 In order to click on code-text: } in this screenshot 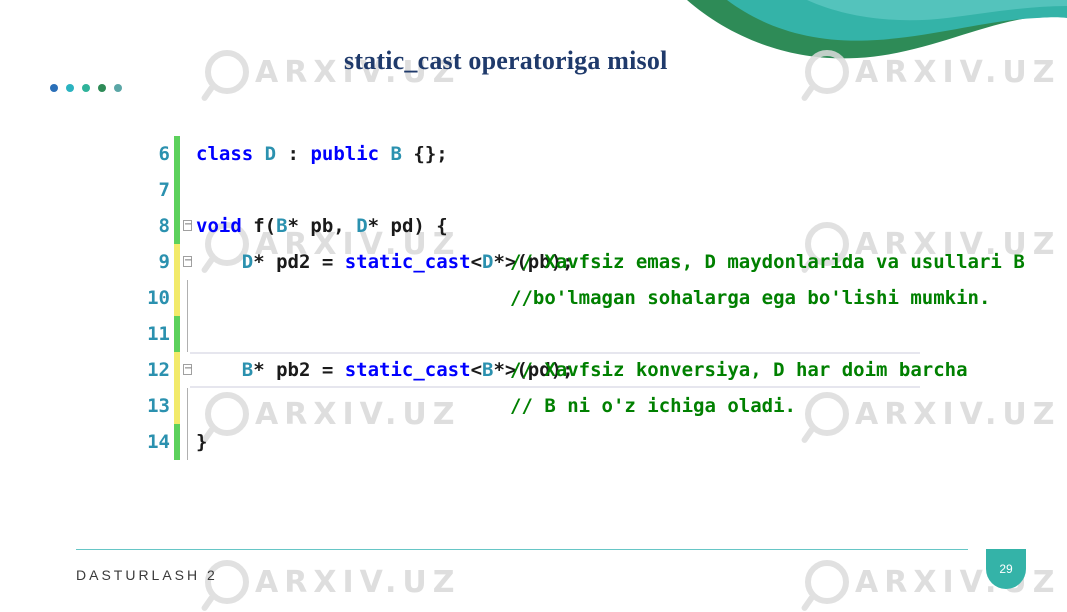, I will do `click(202, 442)`.